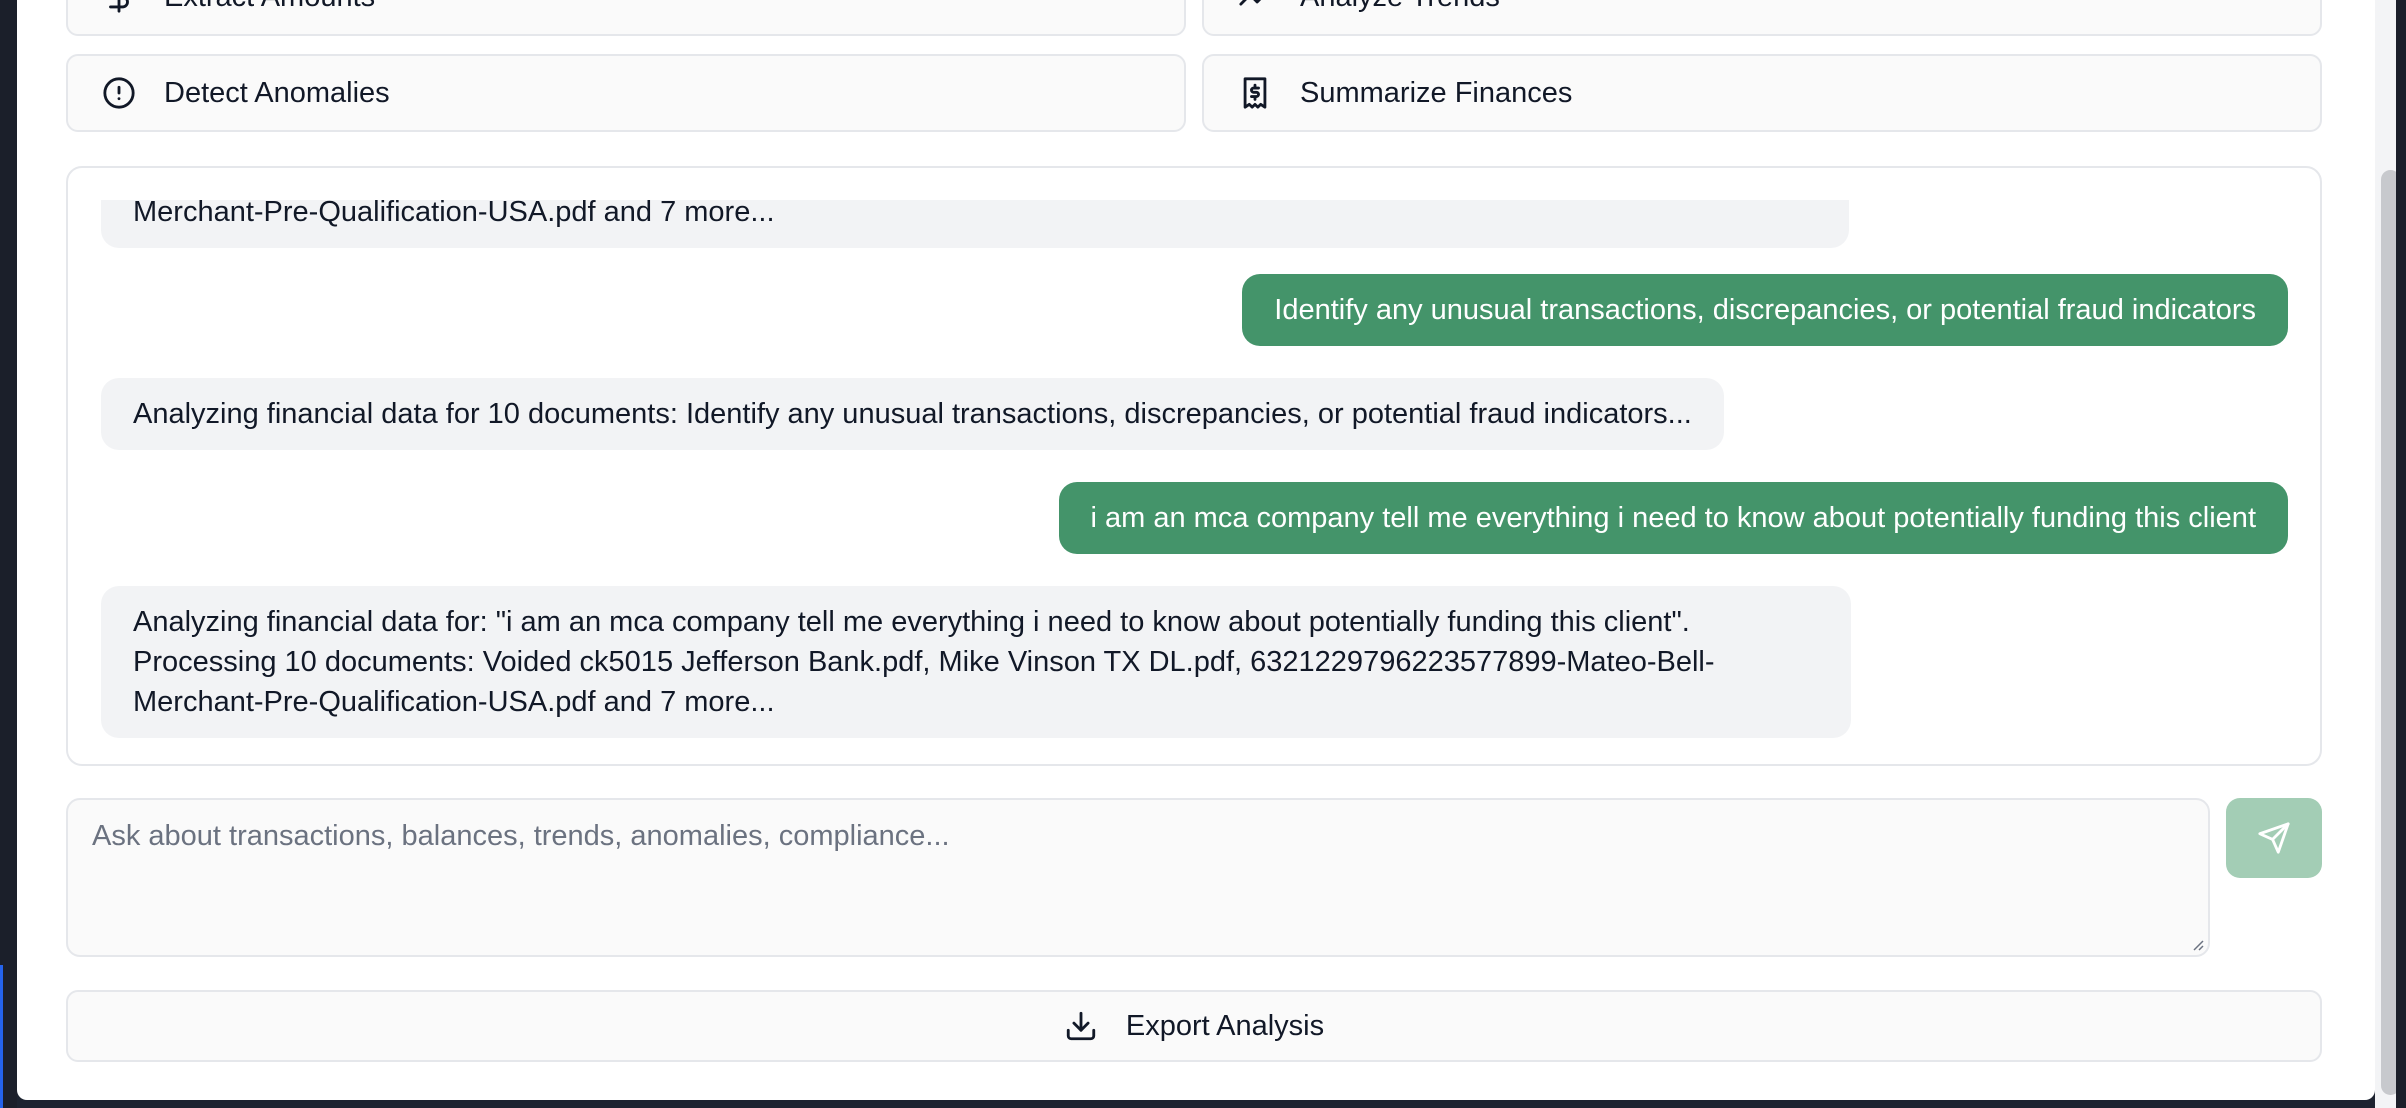 Image resolution: width=2406 pixels, height=1108 pixels. Describe the element at coordinates (277, 92) in the screenshot. I see `detect-anomalies-label: Detect Anomalies` at that location.